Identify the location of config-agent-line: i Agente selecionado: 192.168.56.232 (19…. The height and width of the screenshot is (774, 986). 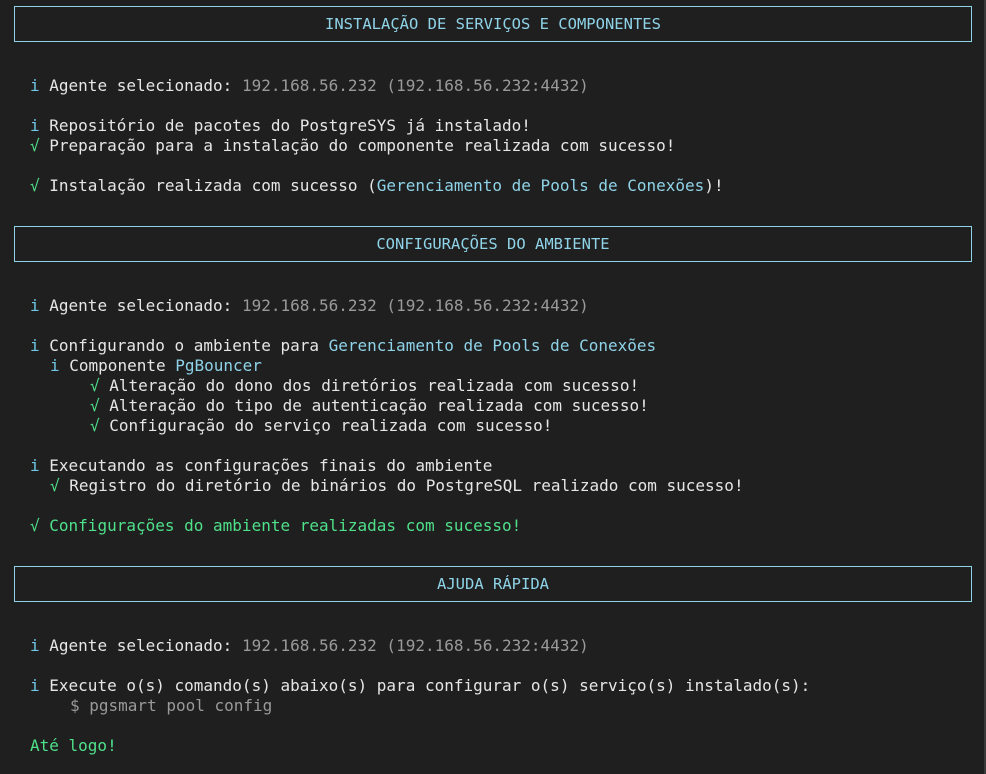
(309, 305).